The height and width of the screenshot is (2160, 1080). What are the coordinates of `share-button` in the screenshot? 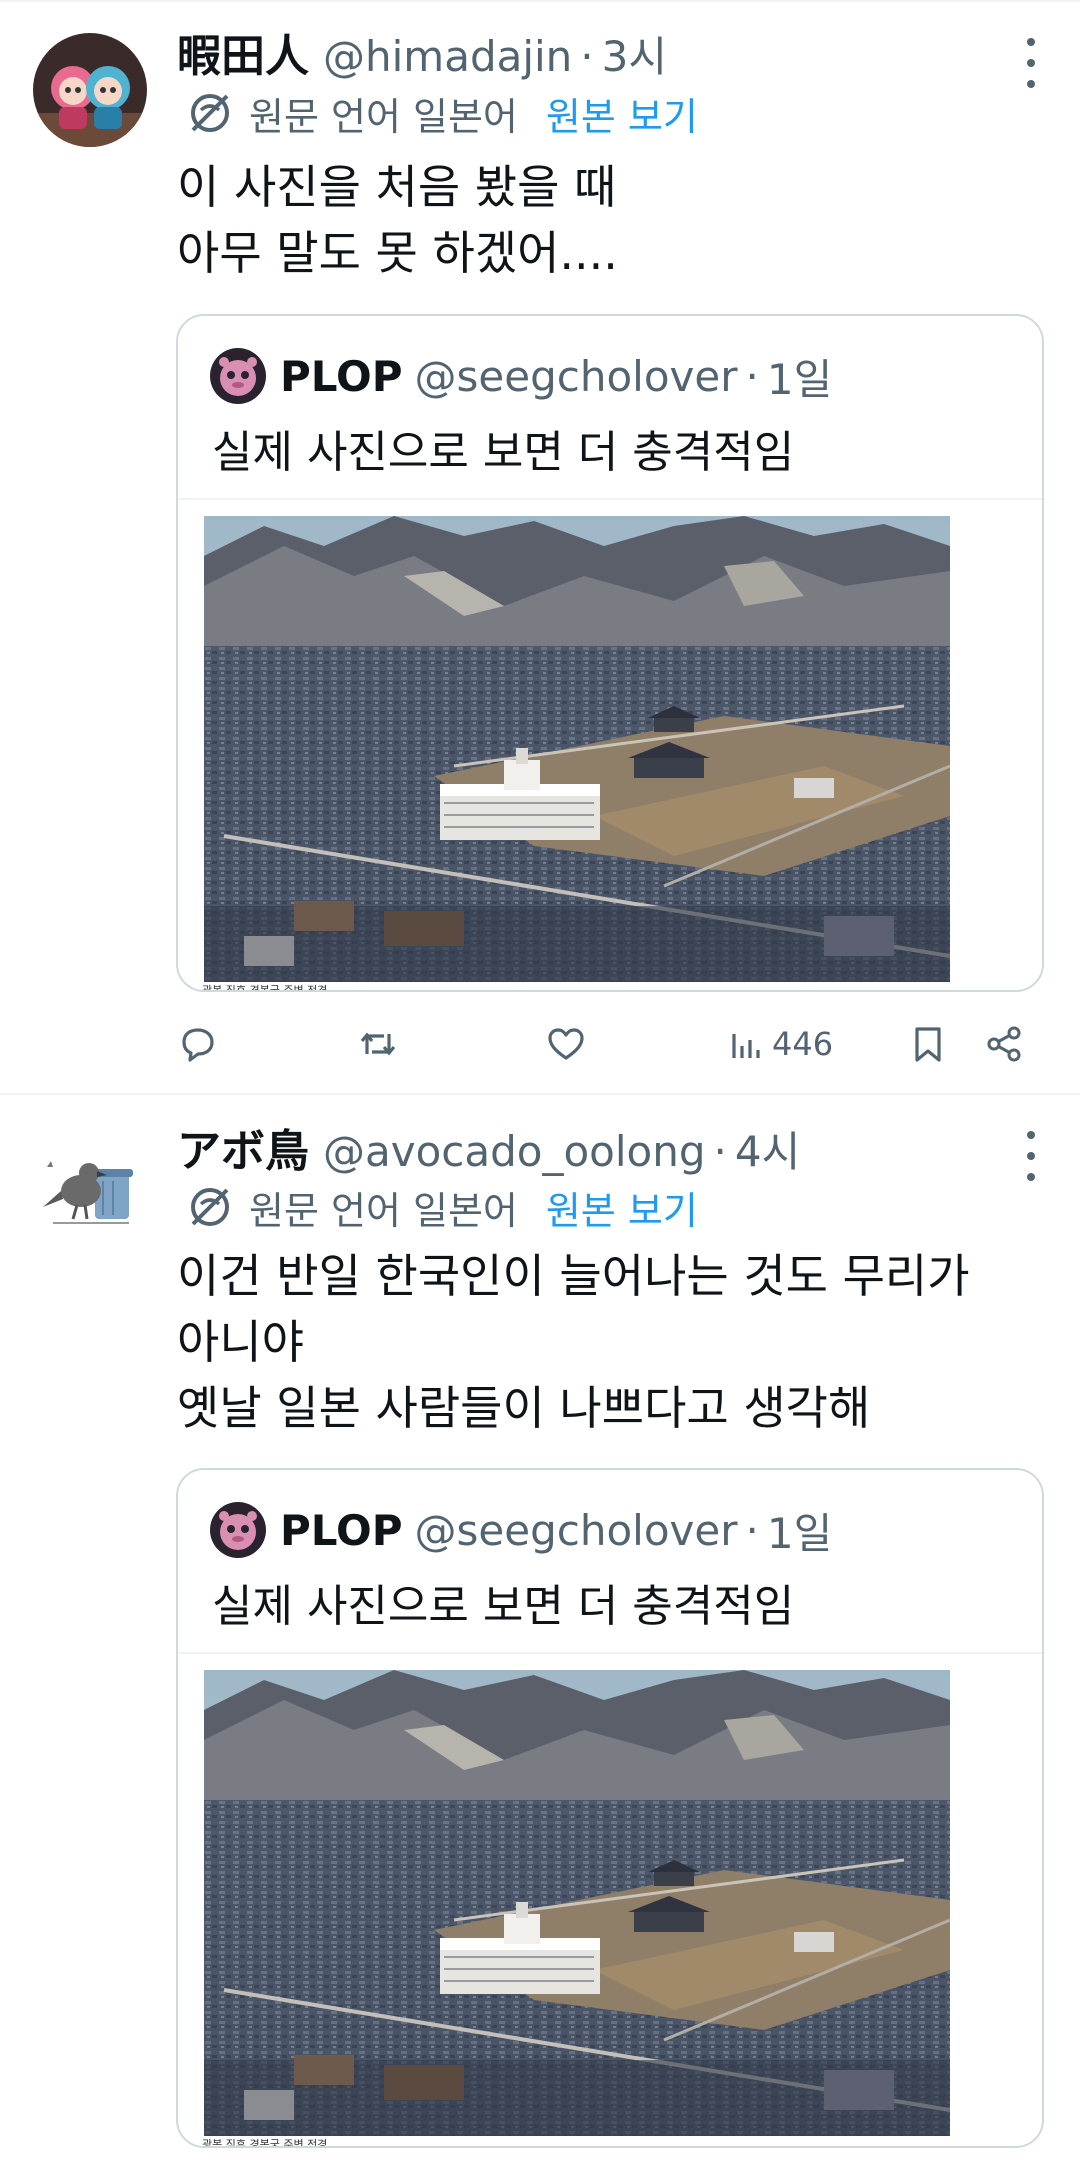 It's located at (1004, 1044).